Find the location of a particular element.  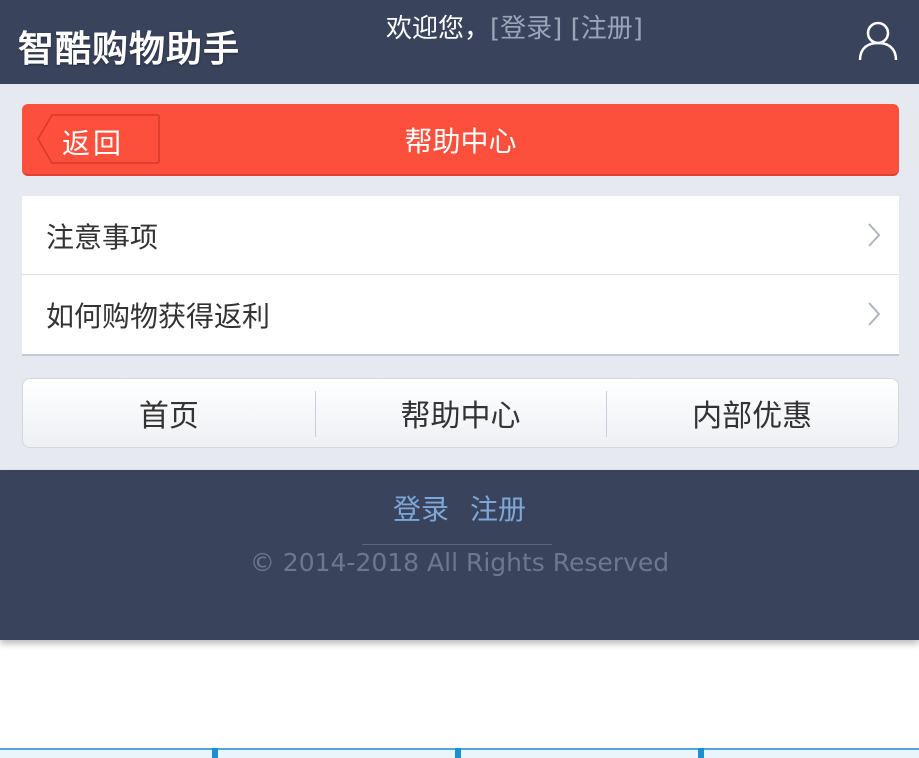

footer-register-link: 注册 is located at coordinates (498, 509).